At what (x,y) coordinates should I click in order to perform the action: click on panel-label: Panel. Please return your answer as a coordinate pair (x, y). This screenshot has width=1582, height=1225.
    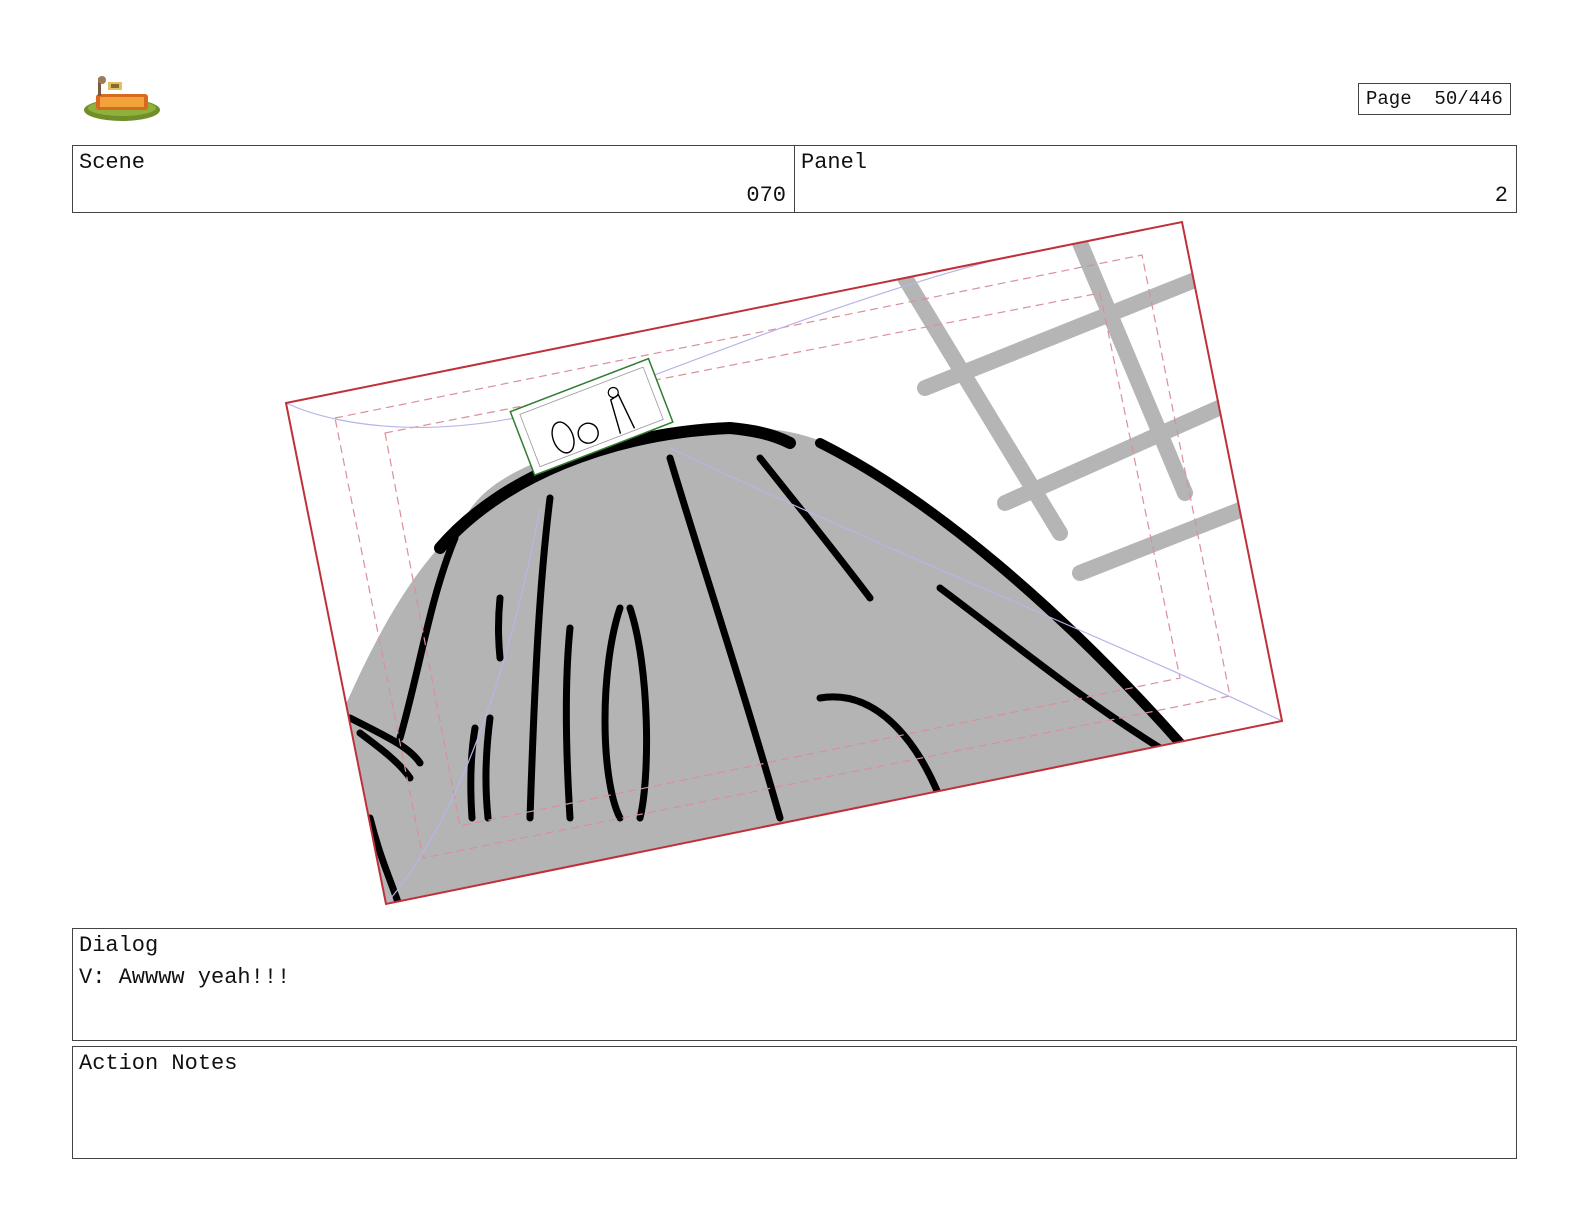
    Looking at the image, I should click on (834, 162).